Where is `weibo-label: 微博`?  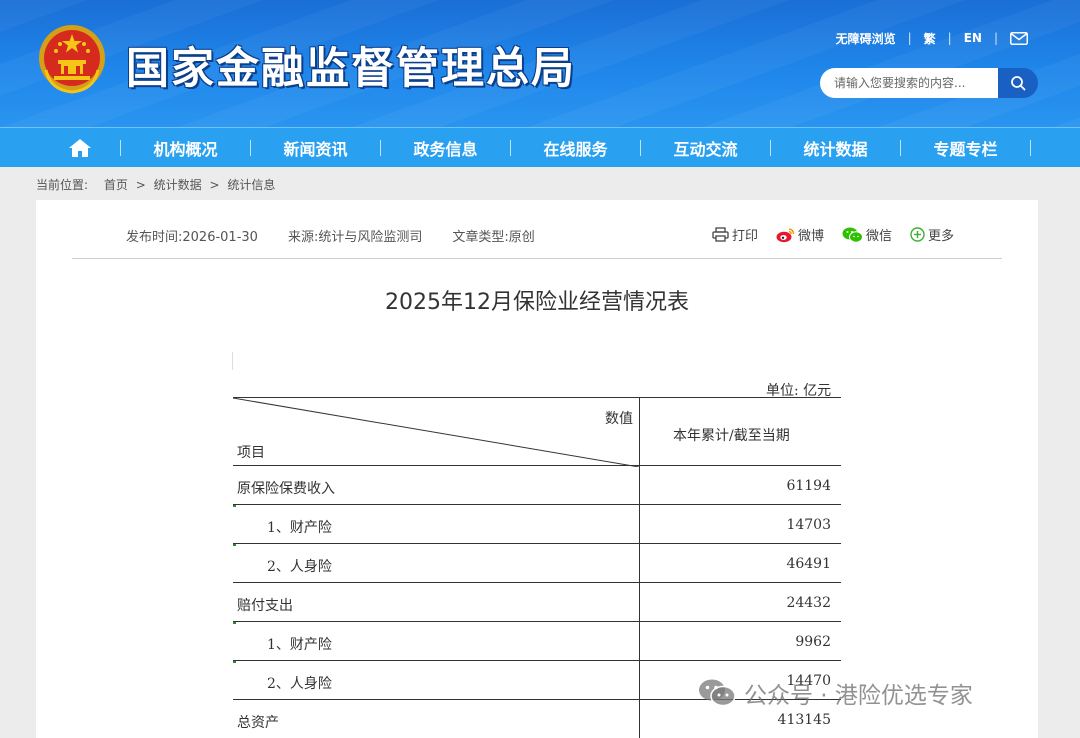 weibo-label: 微博 is located at coordinates (810, 236).